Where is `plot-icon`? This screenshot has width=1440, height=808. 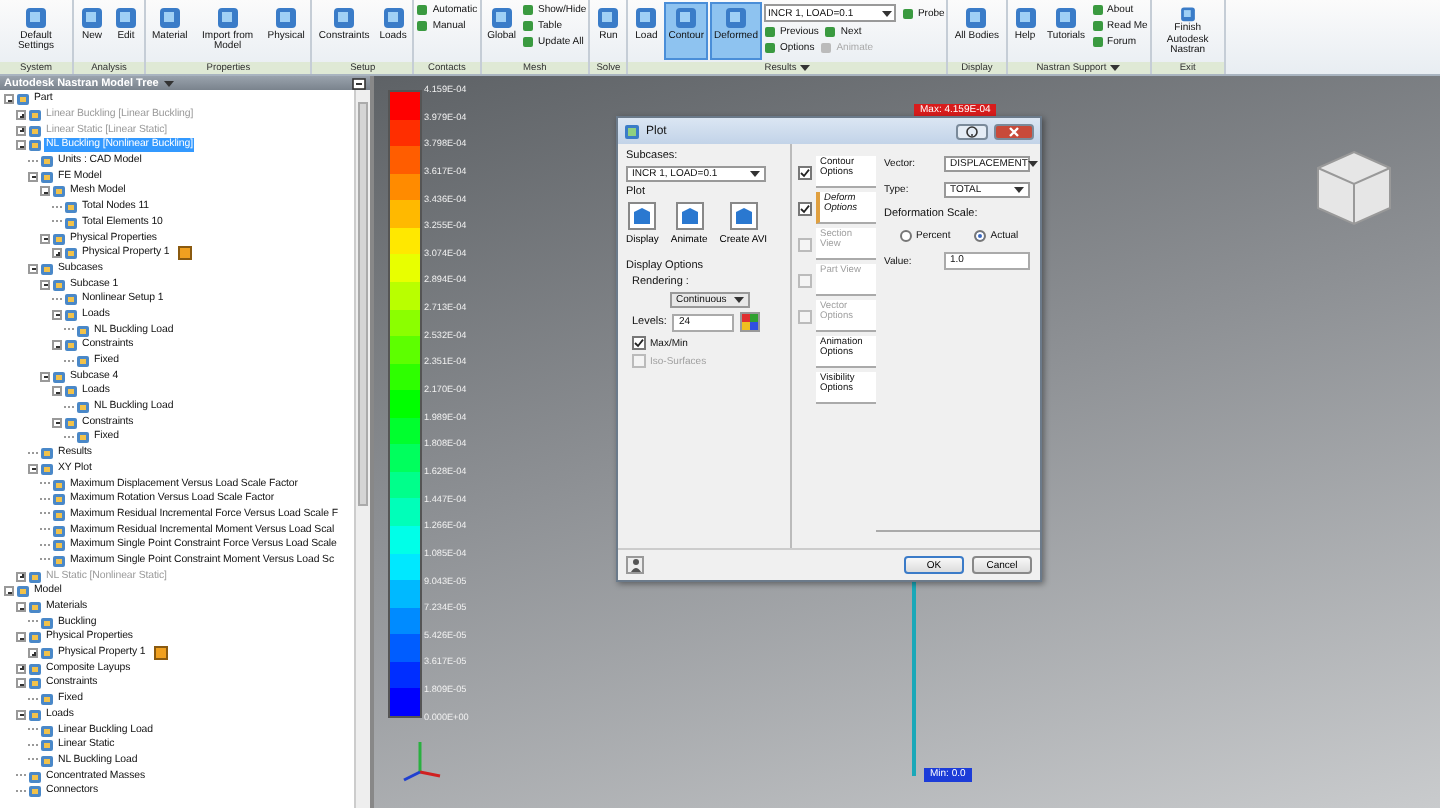
plot-icon is located at coordinates (632, 131).